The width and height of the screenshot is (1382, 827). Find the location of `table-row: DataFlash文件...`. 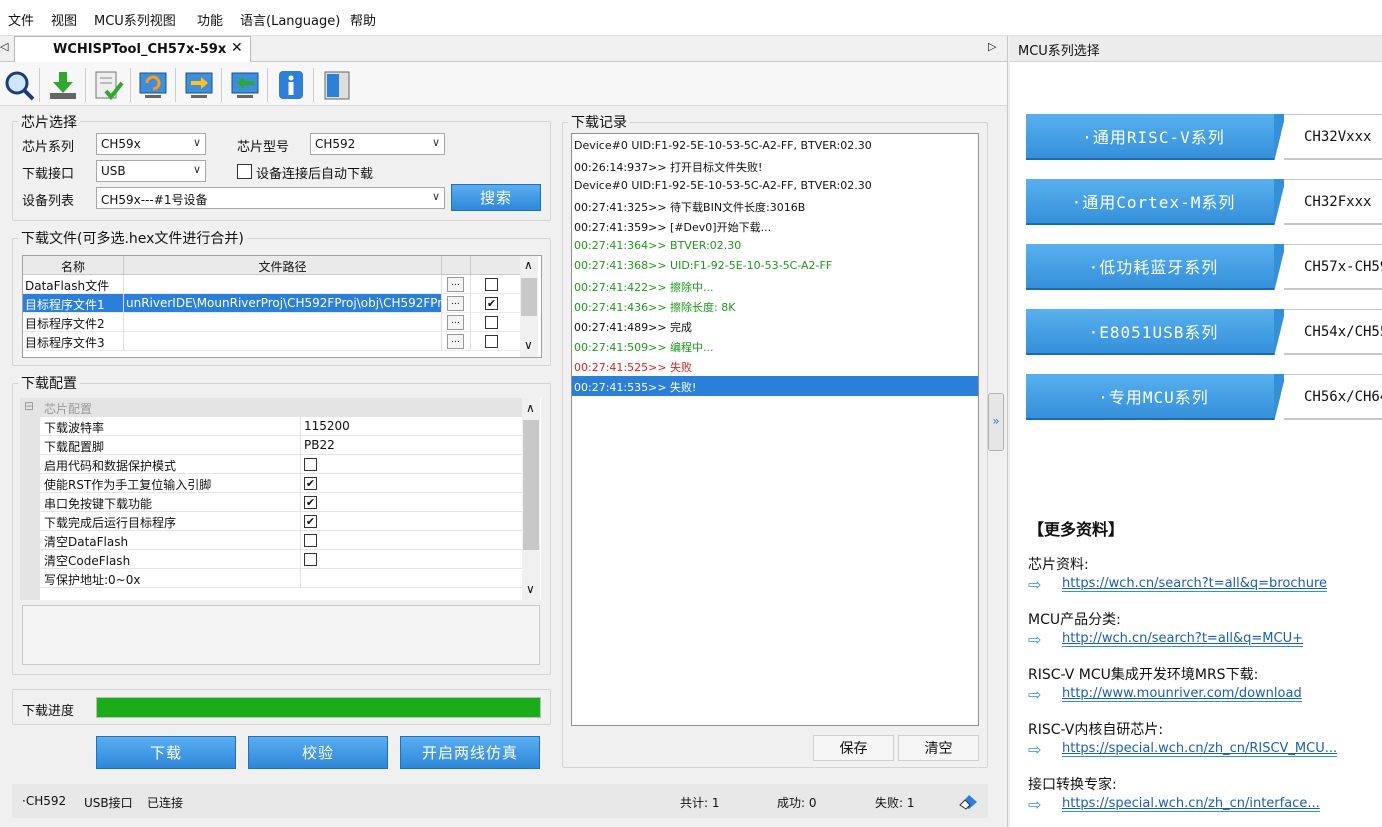

table-row: DataFlash文件... is located at coordinates (272, 284).